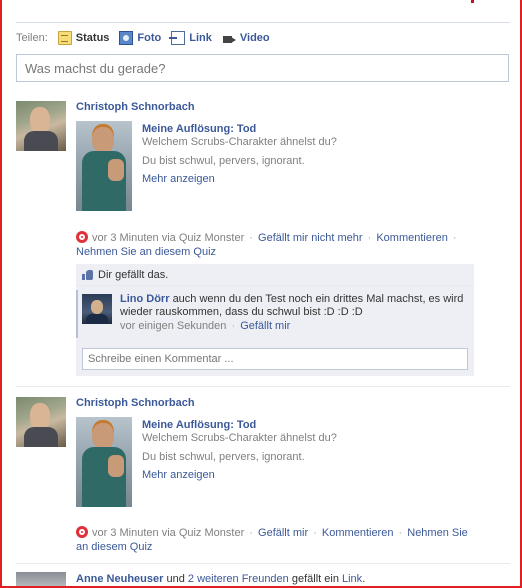 Image resolution: width=522 pixels, height=588 pixels. Describe the element at coordinates (352, 579) in the screenshot. I see `shared-link: Link` at that location.